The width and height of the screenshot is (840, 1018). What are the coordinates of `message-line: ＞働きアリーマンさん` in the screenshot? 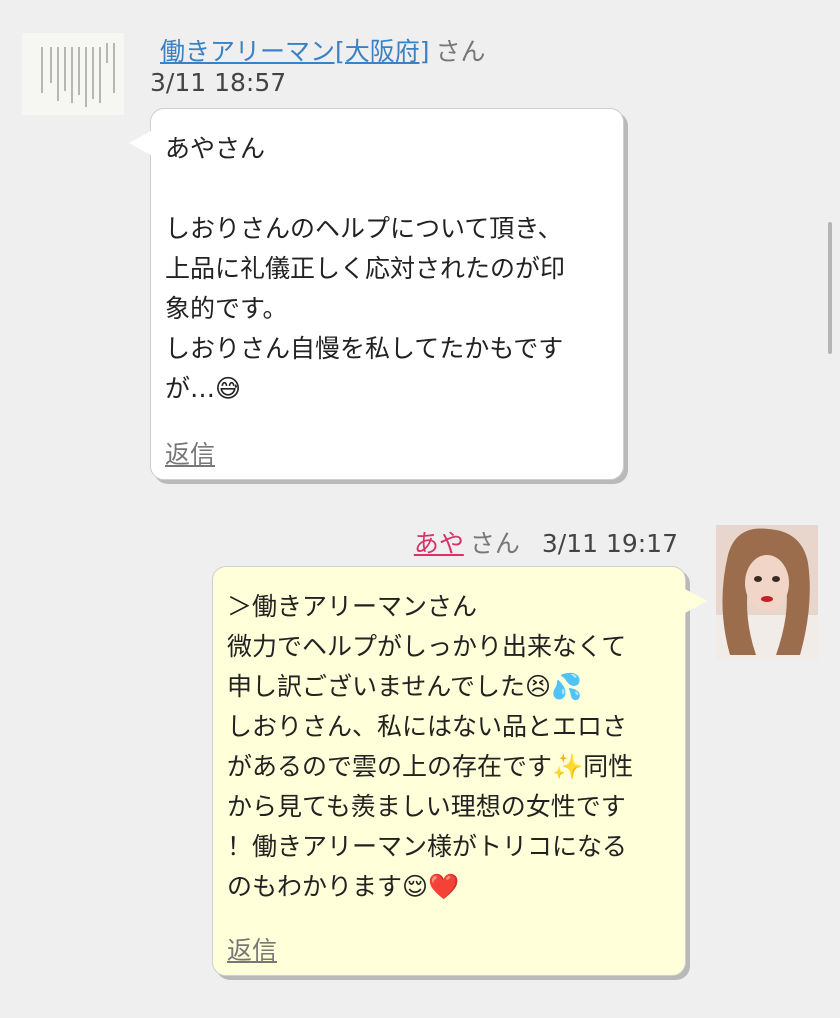 It's located at (352, 606).